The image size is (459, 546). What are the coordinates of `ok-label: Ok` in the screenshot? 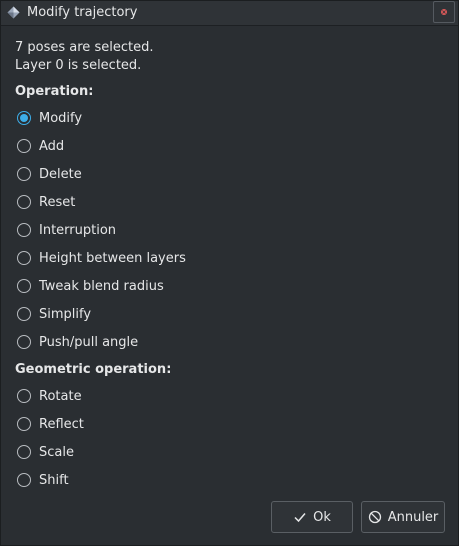 It's located at (322, 517).